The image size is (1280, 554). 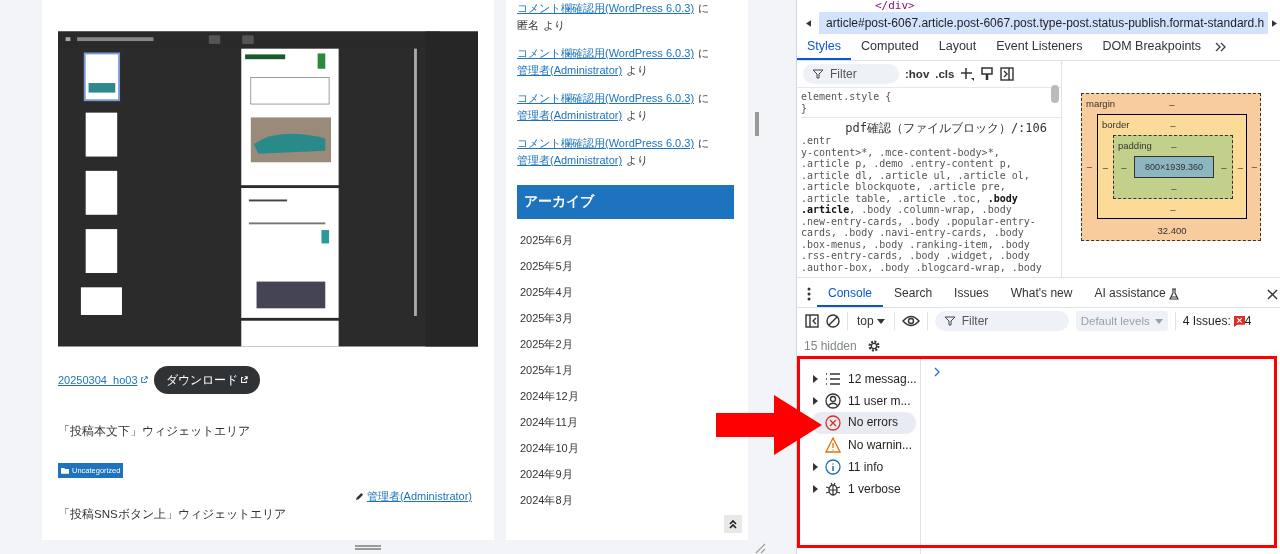 What do you see at coordinates (1206, 321) in the screenshot?
I see `issues-label: 4 Issues:` at bounding box center [1206, 321].